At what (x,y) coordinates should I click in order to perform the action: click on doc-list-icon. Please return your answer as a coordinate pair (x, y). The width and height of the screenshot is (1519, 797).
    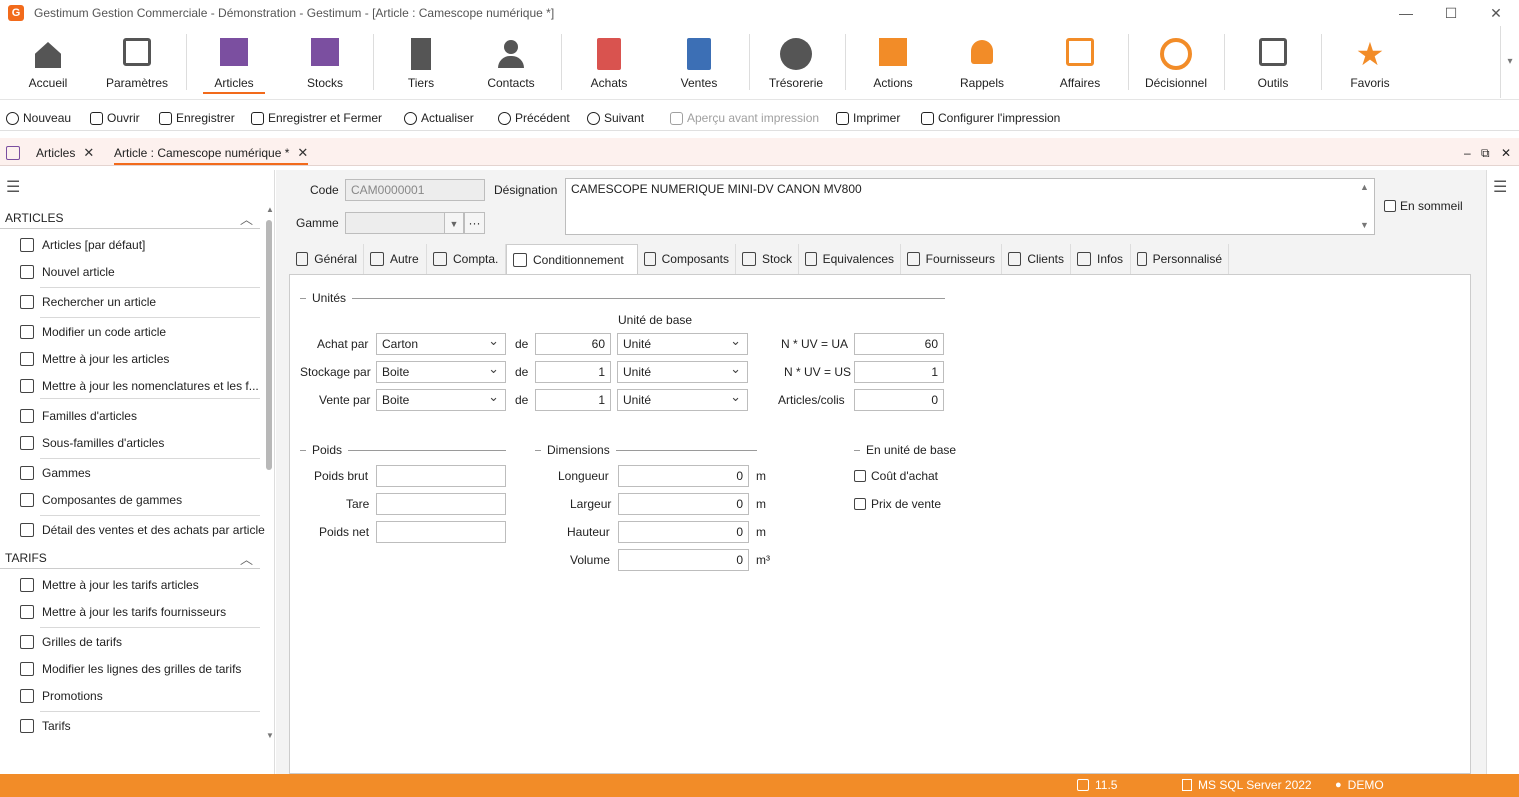
    Looking at the image, I should click on (13, 153).